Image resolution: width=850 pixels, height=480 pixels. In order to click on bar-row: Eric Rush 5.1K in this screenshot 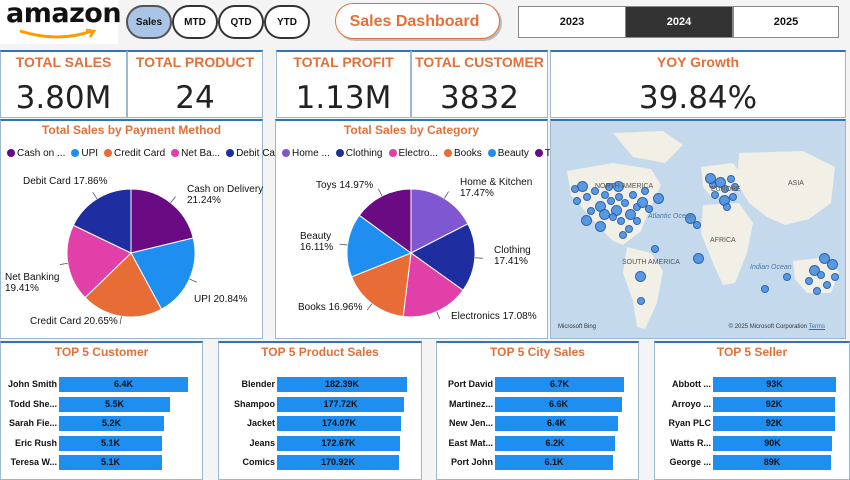, I will do `click(102, 443)`.